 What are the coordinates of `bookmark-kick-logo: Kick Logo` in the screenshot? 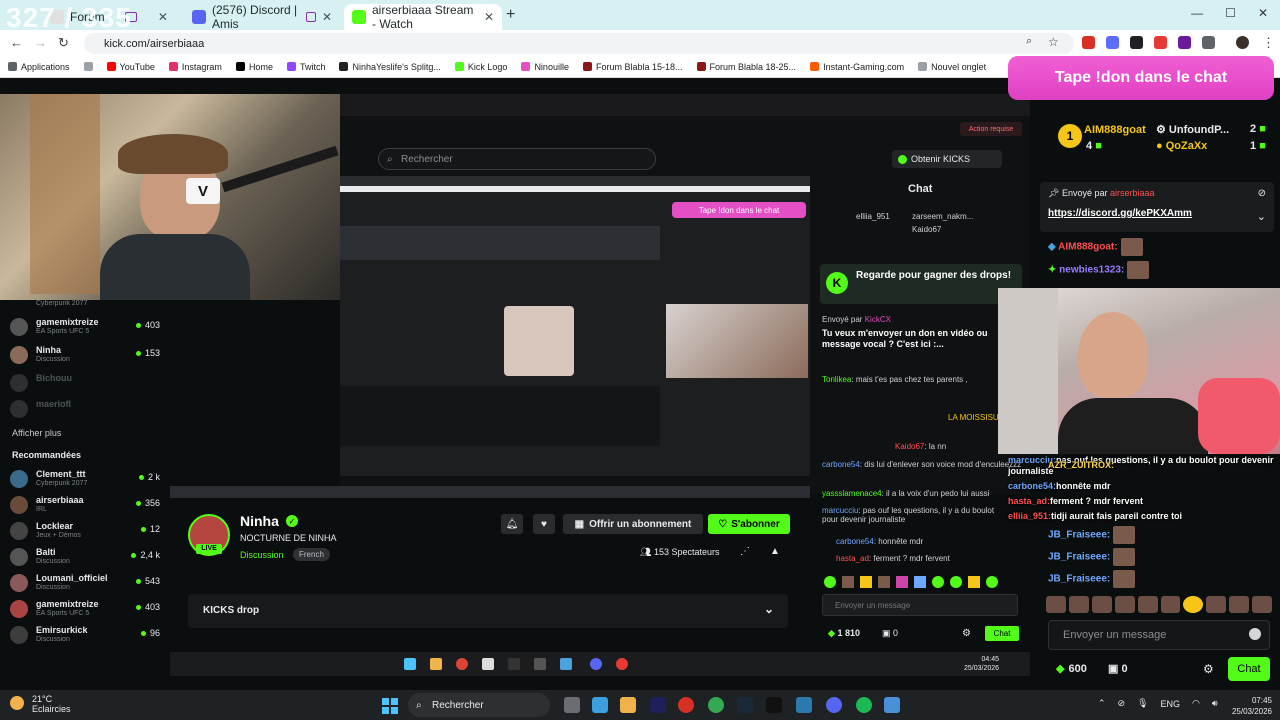 It's located at (480, 67).